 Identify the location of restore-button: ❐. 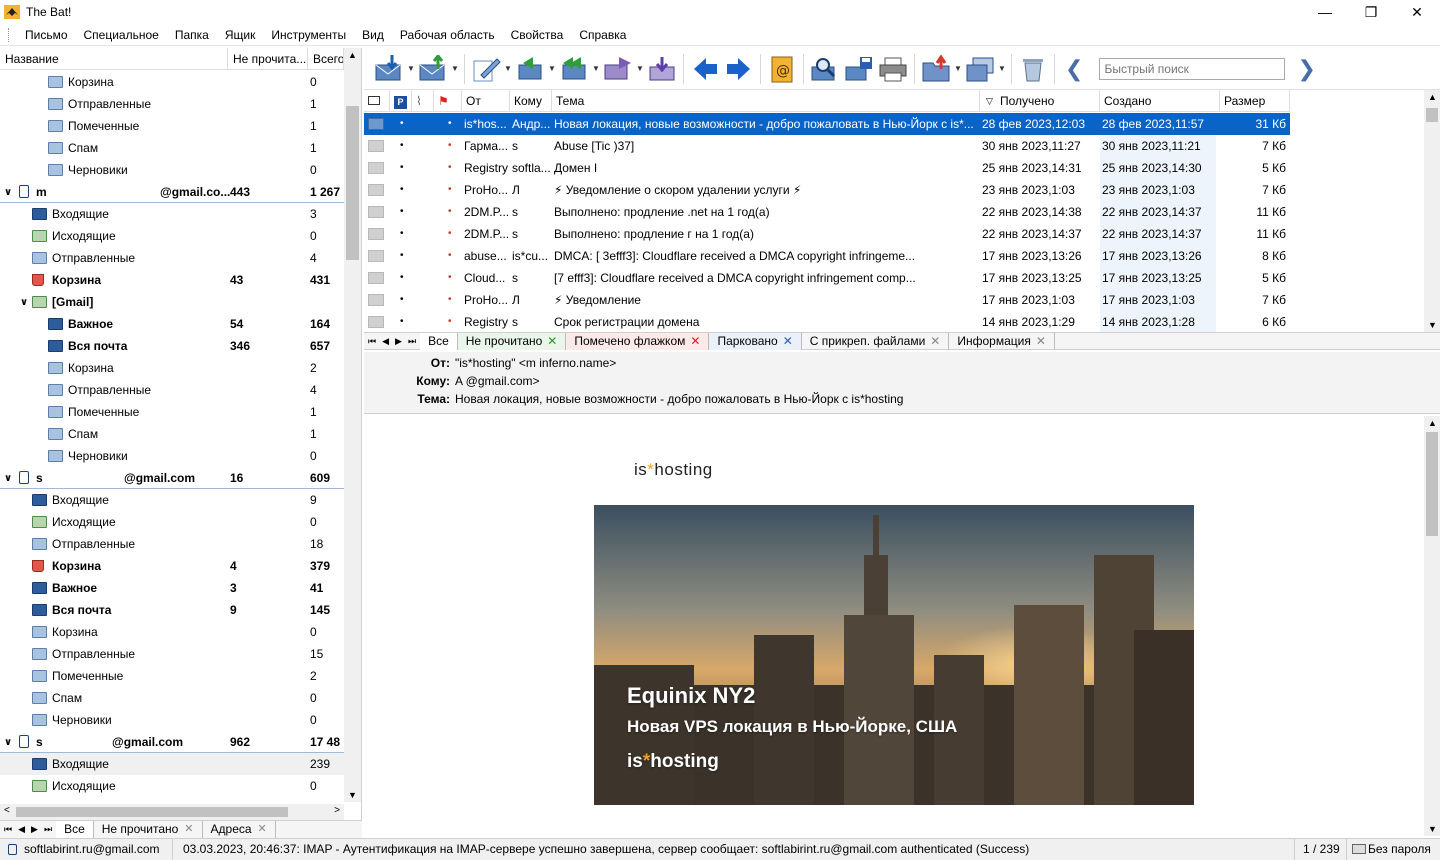
(1371, 12).